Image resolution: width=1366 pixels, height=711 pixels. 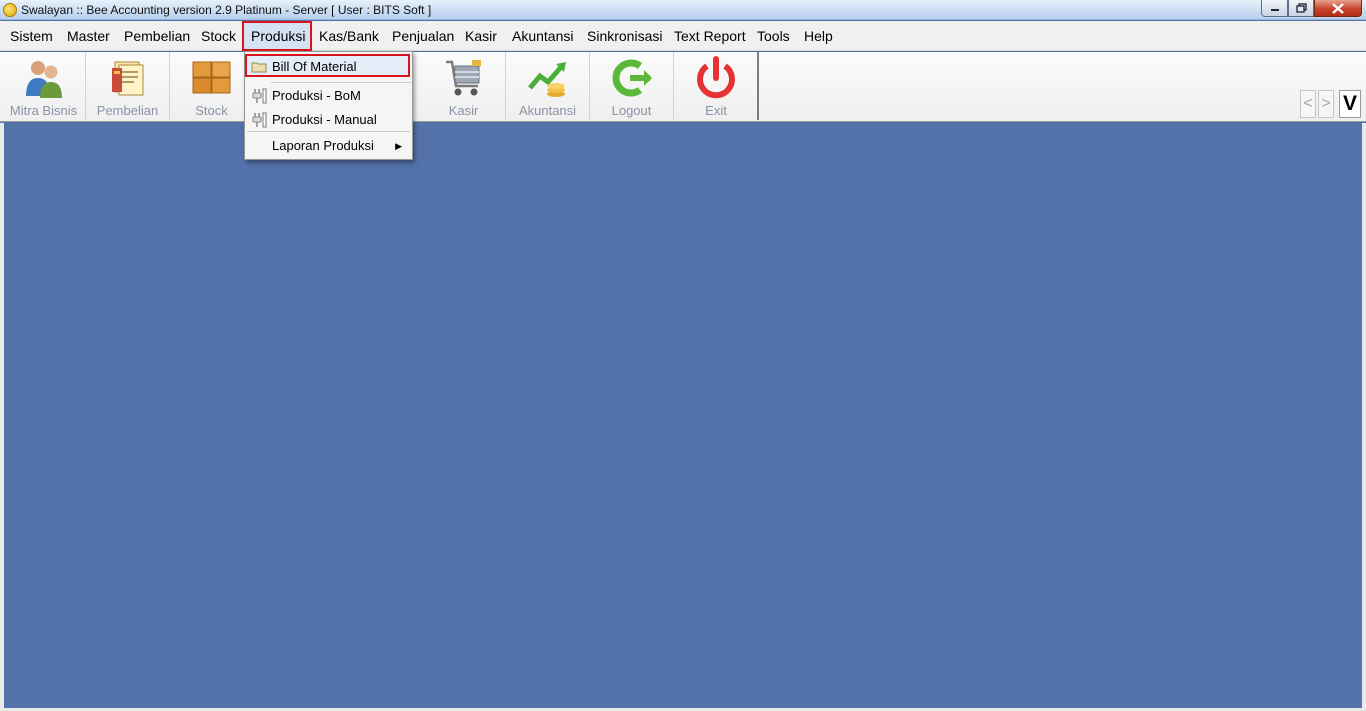 What do you see at coordinates (88, 36) in the screenshot?
I see `menu-master: Master` at bounding box center [88, 36].